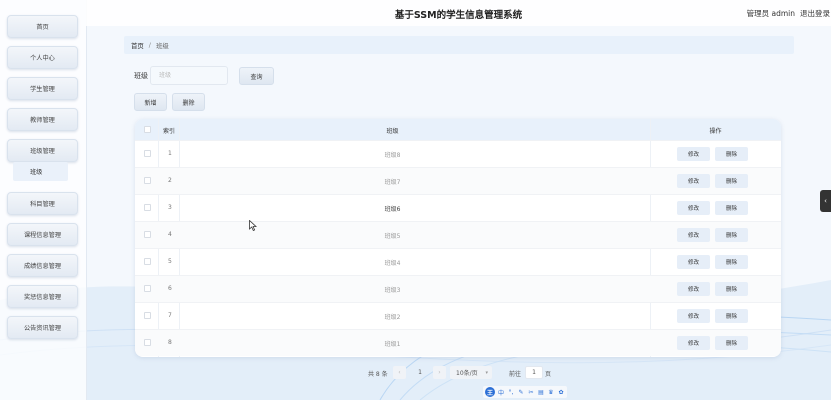 Image resolution: width=831 pixels, height=400 pixels. Describe the element at coordinates (490, 392) in the screenshot. I see `ime-logo-icon: 王` at that location.